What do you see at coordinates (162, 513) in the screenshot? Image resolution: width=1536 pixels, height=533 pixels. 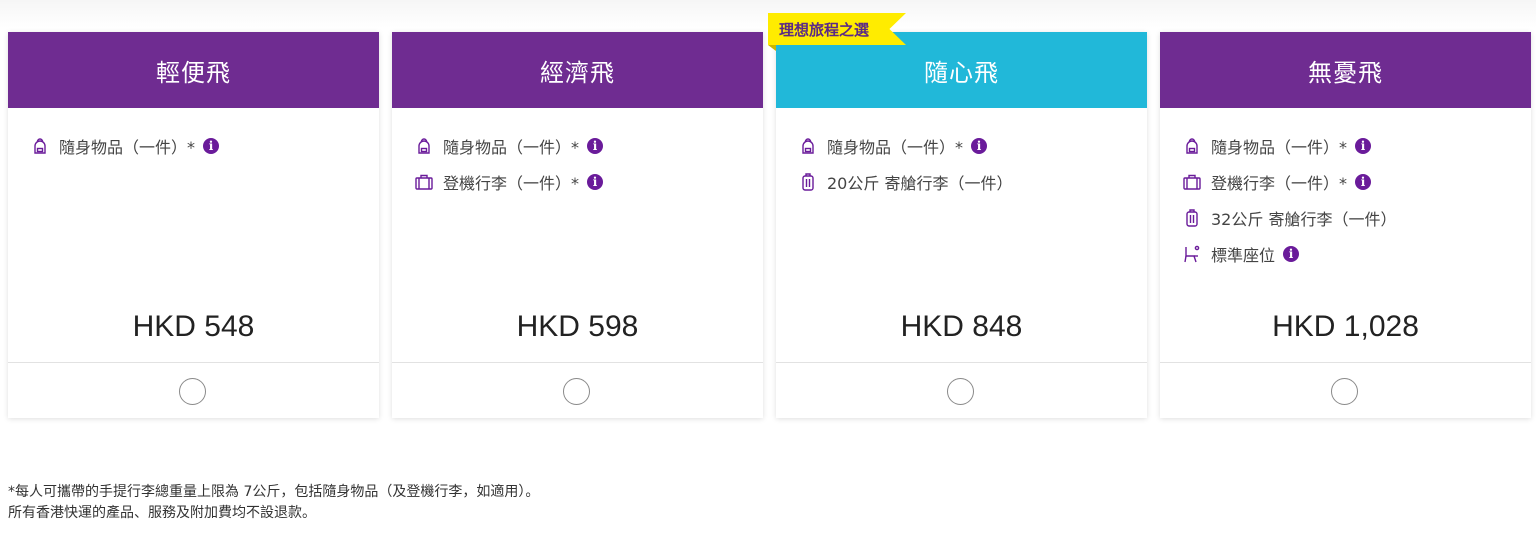 I see `refund-footnote: 所有香港快運的產品、服務及附加費均不設退款。` at bounding box center [162, 513].